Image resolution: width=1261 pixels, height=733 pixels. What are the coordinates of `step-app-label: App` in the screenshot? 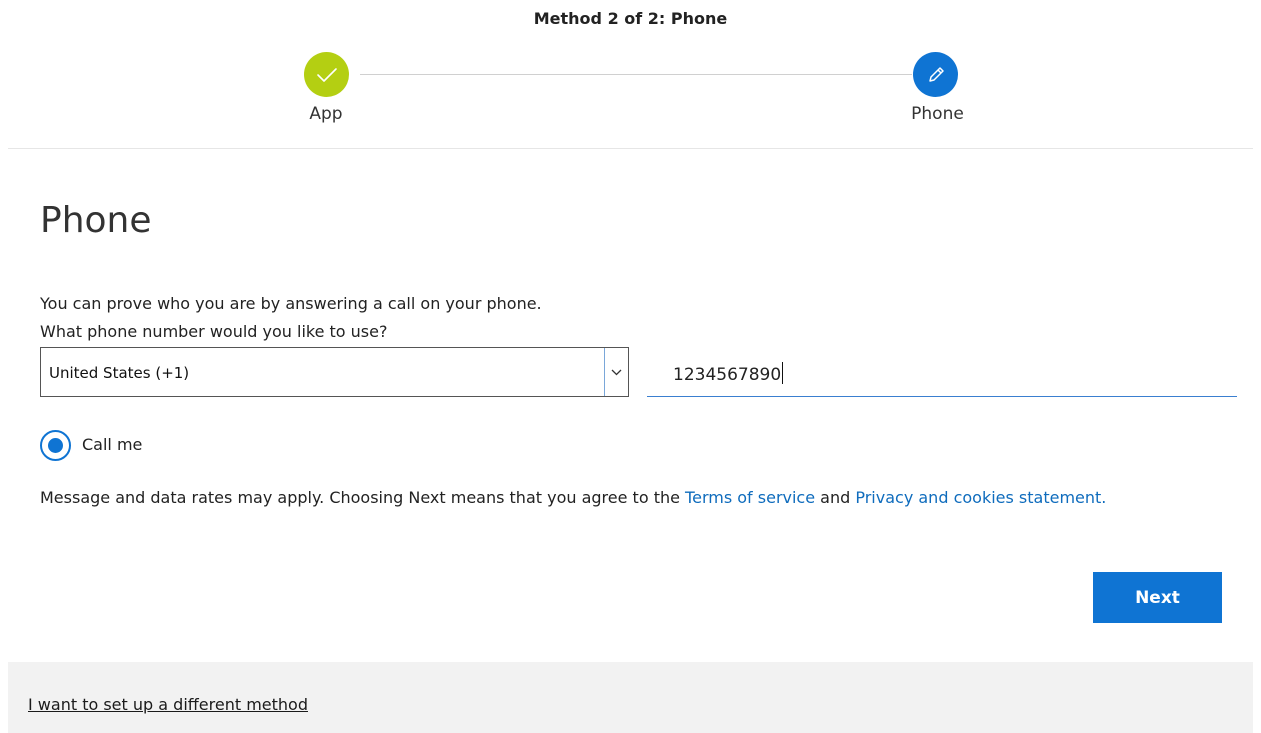 It's located at (326, 114).